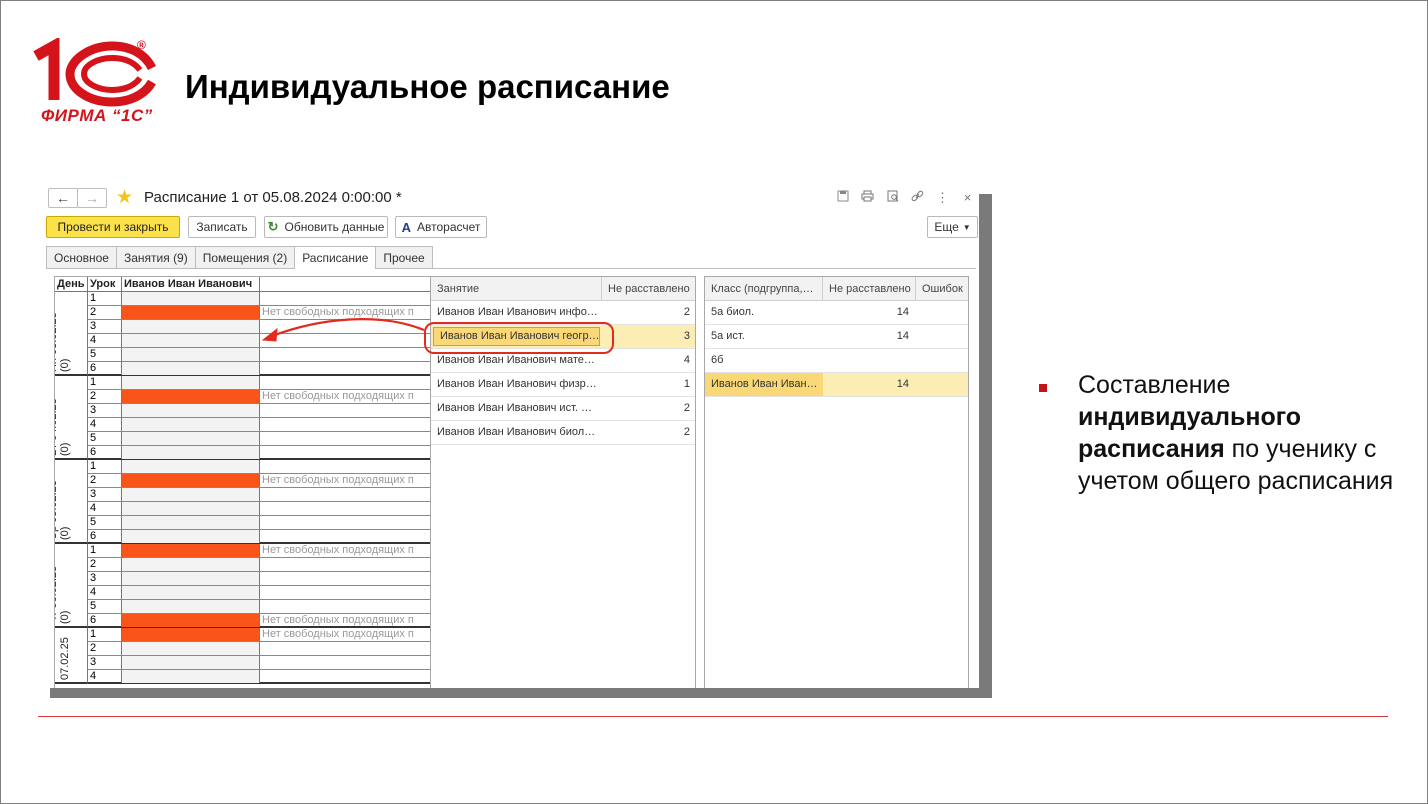 This screenshot has width=1428, height=804. I want to click on classes-header-count: Не расставлено, so click(869, 289).